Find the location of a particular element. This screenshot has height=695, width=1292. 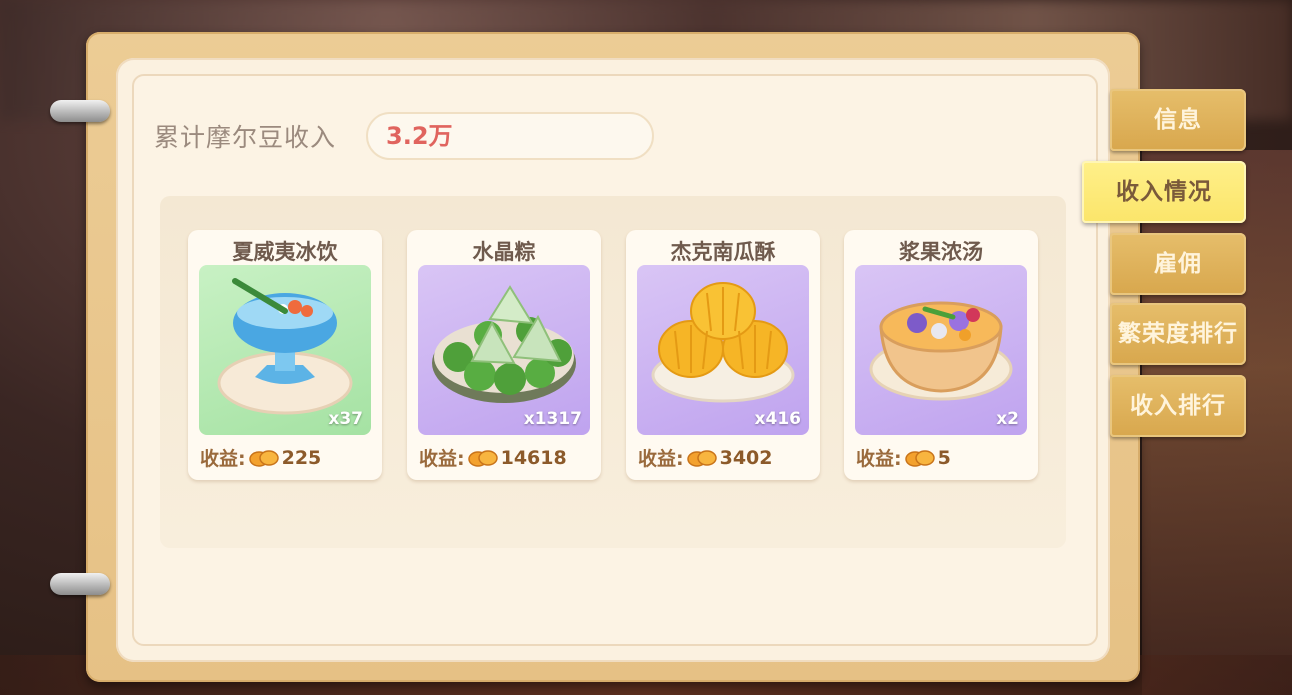

dish-count: x1317 is located at coordinates (552, 419).